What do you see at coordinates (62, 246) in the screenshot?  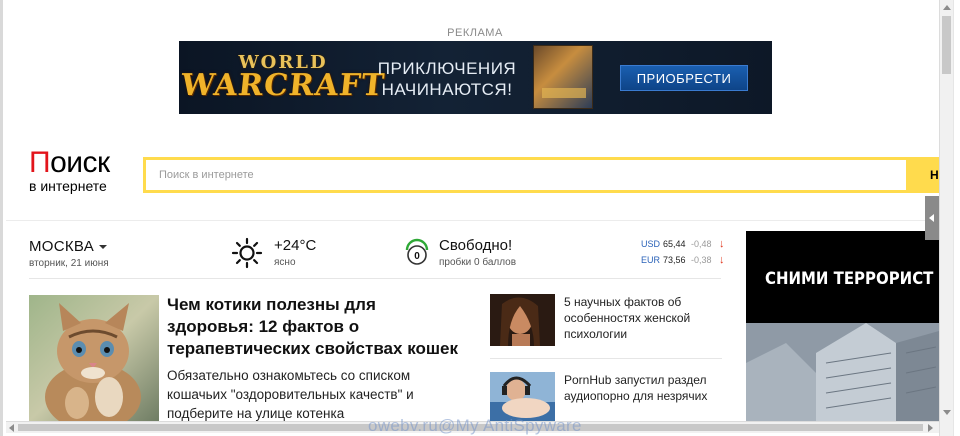 I see `city-name: МОСКВА` at bounding box center [62, 246].